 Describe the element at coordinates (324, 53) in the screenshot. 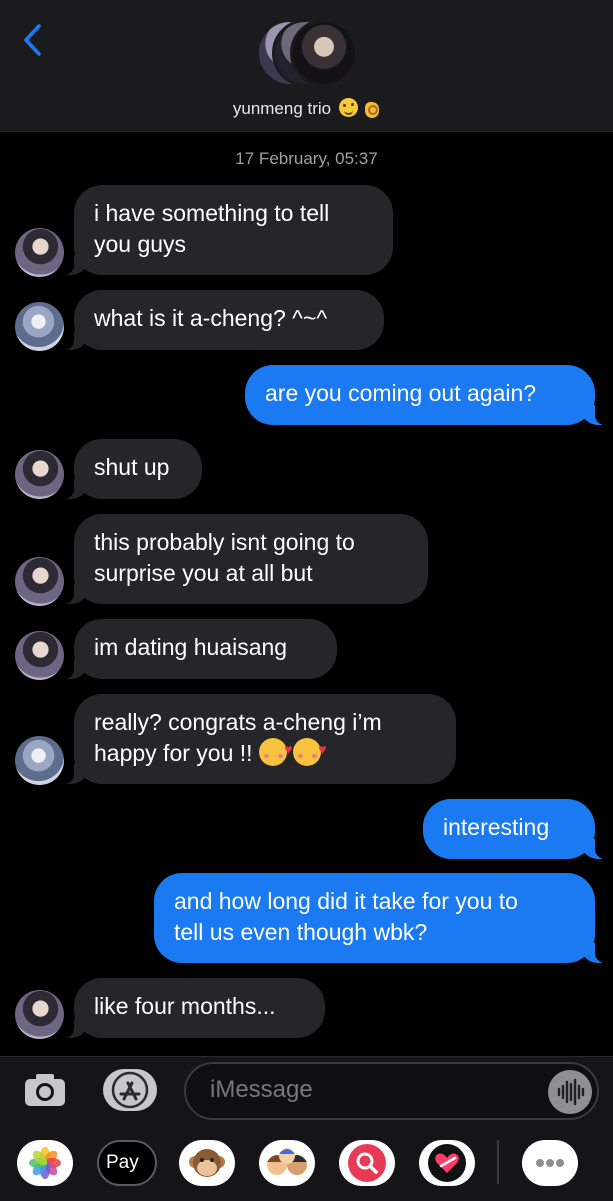

I see `group-avatar` at that location.